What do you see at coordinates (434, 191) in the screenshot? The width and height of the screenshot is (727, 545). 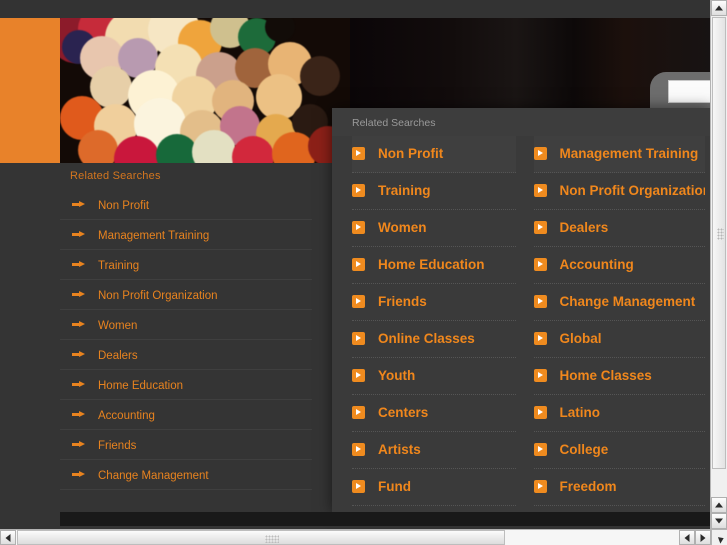 I see `overlay-item: Training` at bounding box center [434, 191].